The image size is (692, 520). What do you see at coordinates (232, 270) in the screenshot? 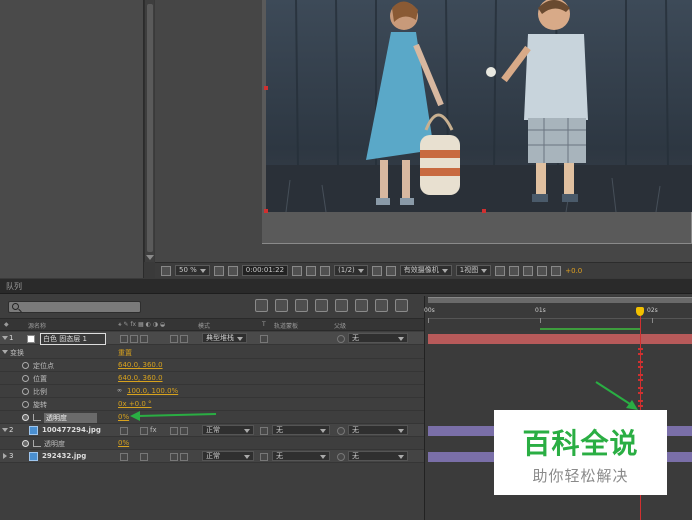
I see `mask-visibility-icon` at bounding box center [232, 270].